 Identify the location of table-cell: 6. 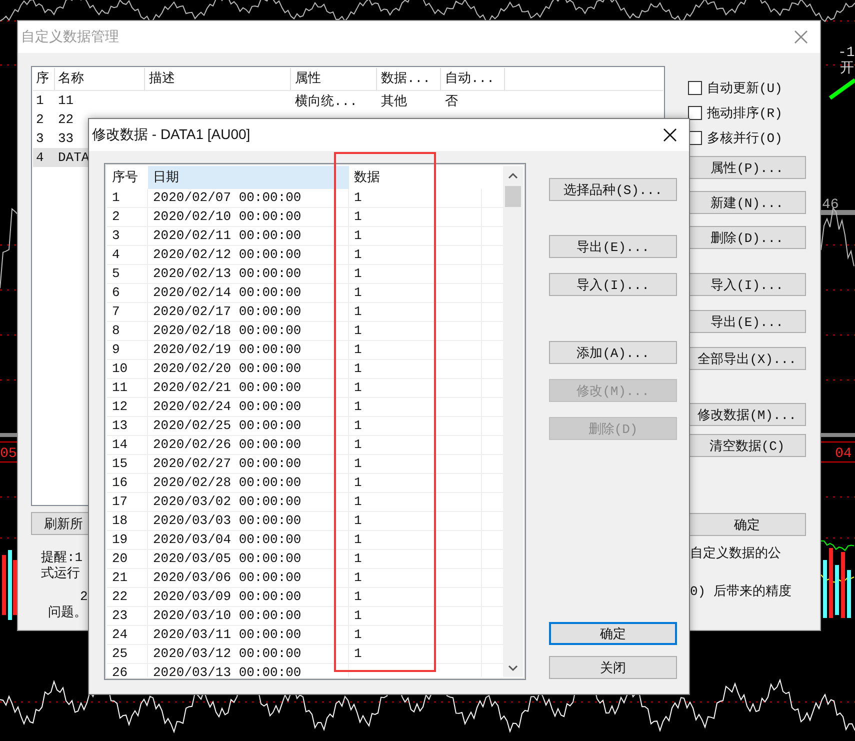
(116, 292).